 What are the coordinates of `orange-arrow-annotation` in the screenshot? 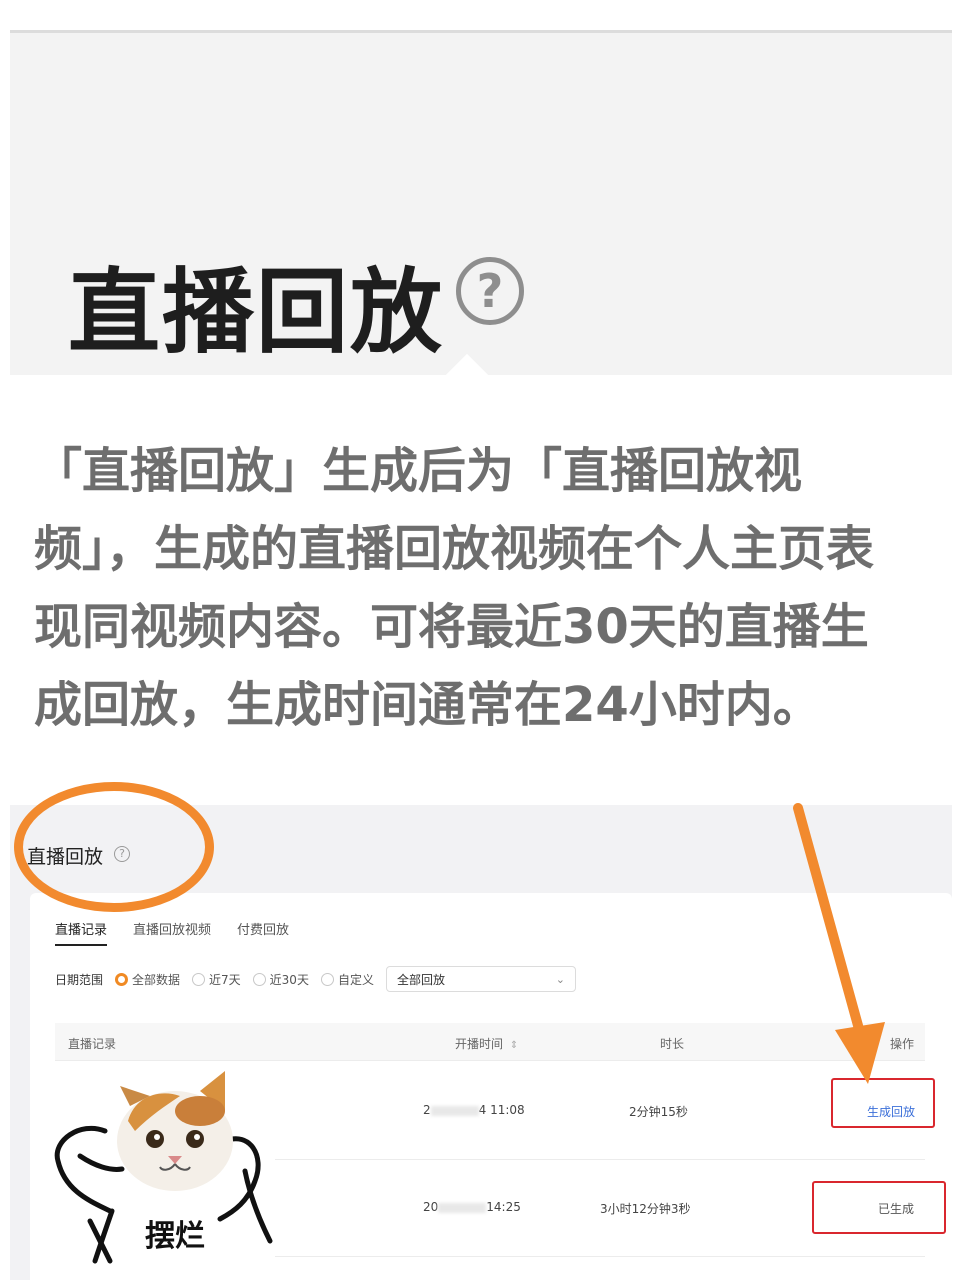 It's located at (839, 943).